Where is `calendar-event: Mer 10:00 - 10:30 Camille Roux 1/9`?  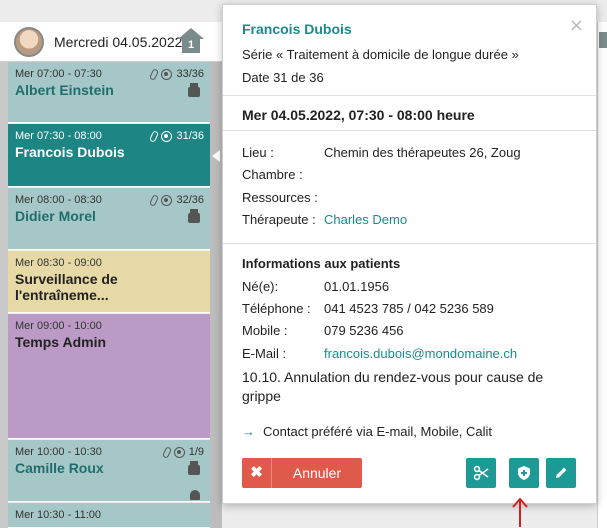
calendar-event: Mer 10:00 - 10:30 Camille Roux 1/9 is located at coordinates (109, 471).